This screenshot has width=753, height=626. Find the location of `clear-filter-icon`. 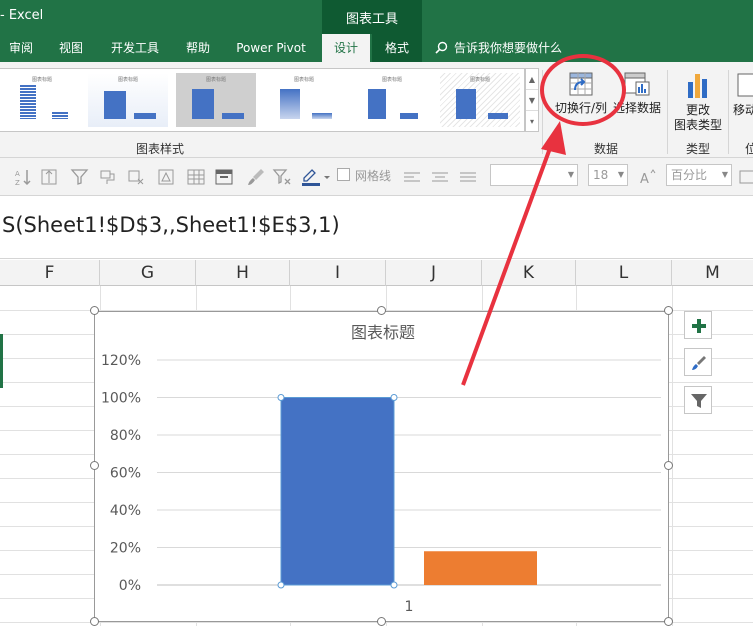

clear-filter-icon is located at coordinates (282, 177).